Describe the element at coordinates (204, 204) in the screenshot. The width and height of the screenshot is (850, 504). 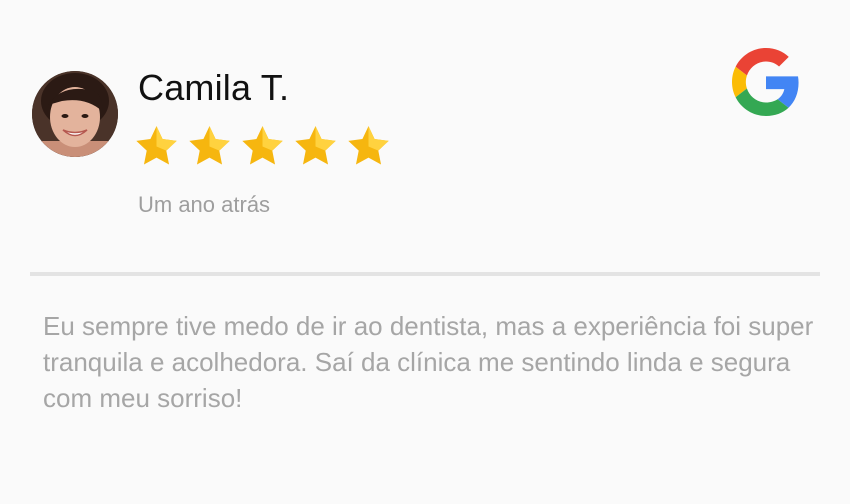
I see `review-timestamp: Um ano atrás` at that location.